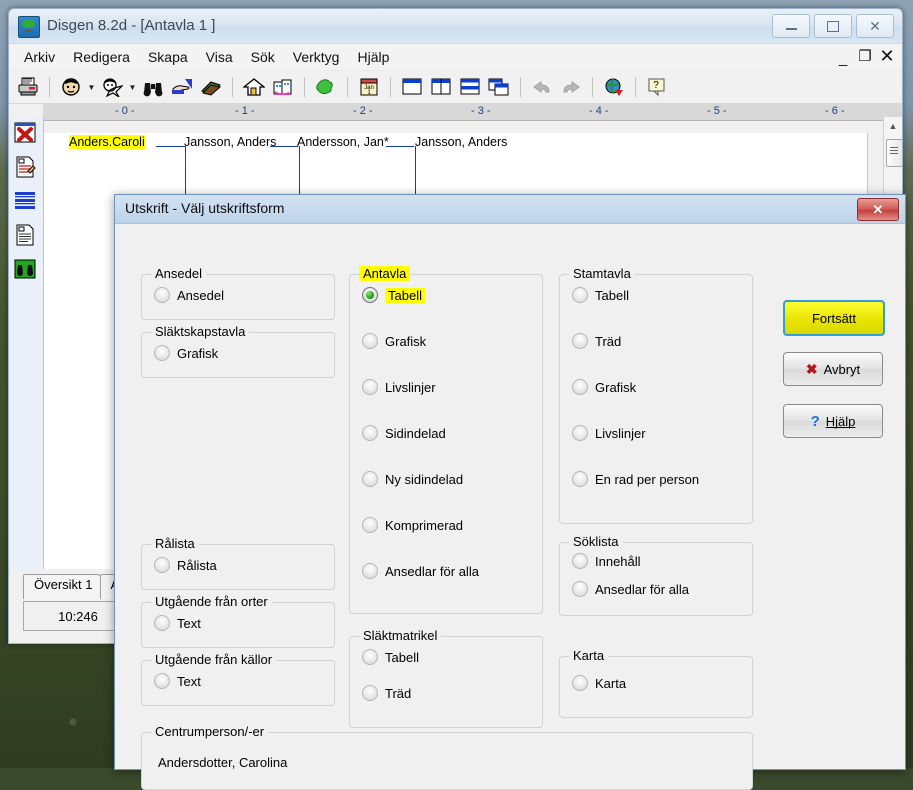 This screenshot has width=913, height=790. What do you see at coordinates (205, 208) in the screenshot?
I see `dialog-title: Utskrift - Välj utskriftsform` at bounding box center [205, 208].